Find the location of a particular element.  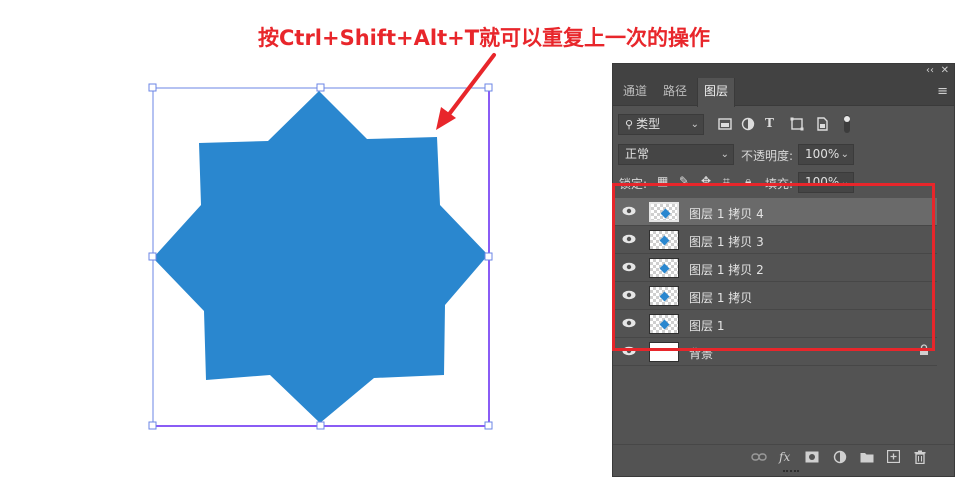

panel-menu-icon: ≡ is located at coordinates (942, 91).